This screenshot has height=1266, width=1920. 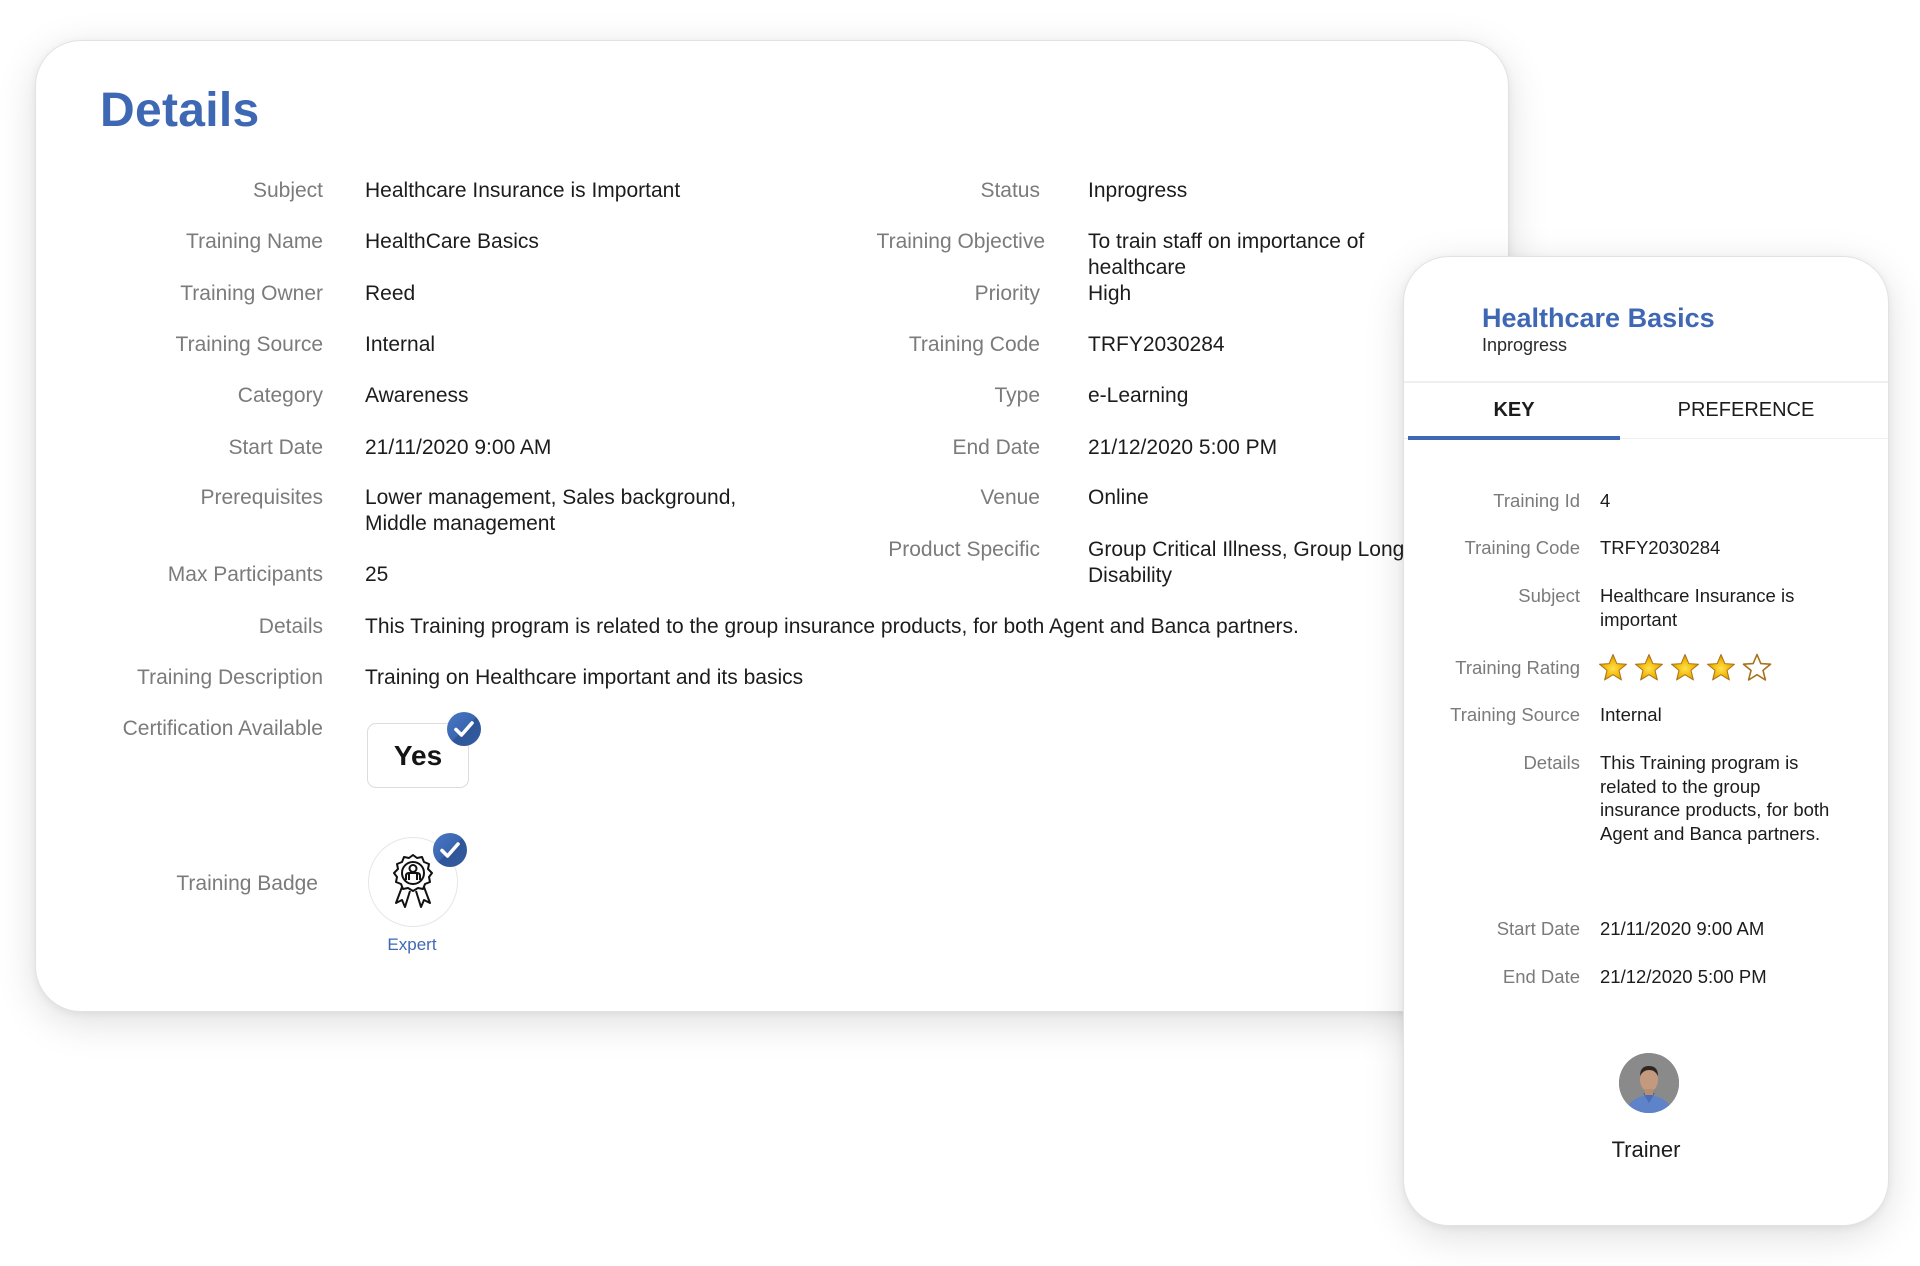 I want to click on field-label-category: Category, so click(x=280, y=395).